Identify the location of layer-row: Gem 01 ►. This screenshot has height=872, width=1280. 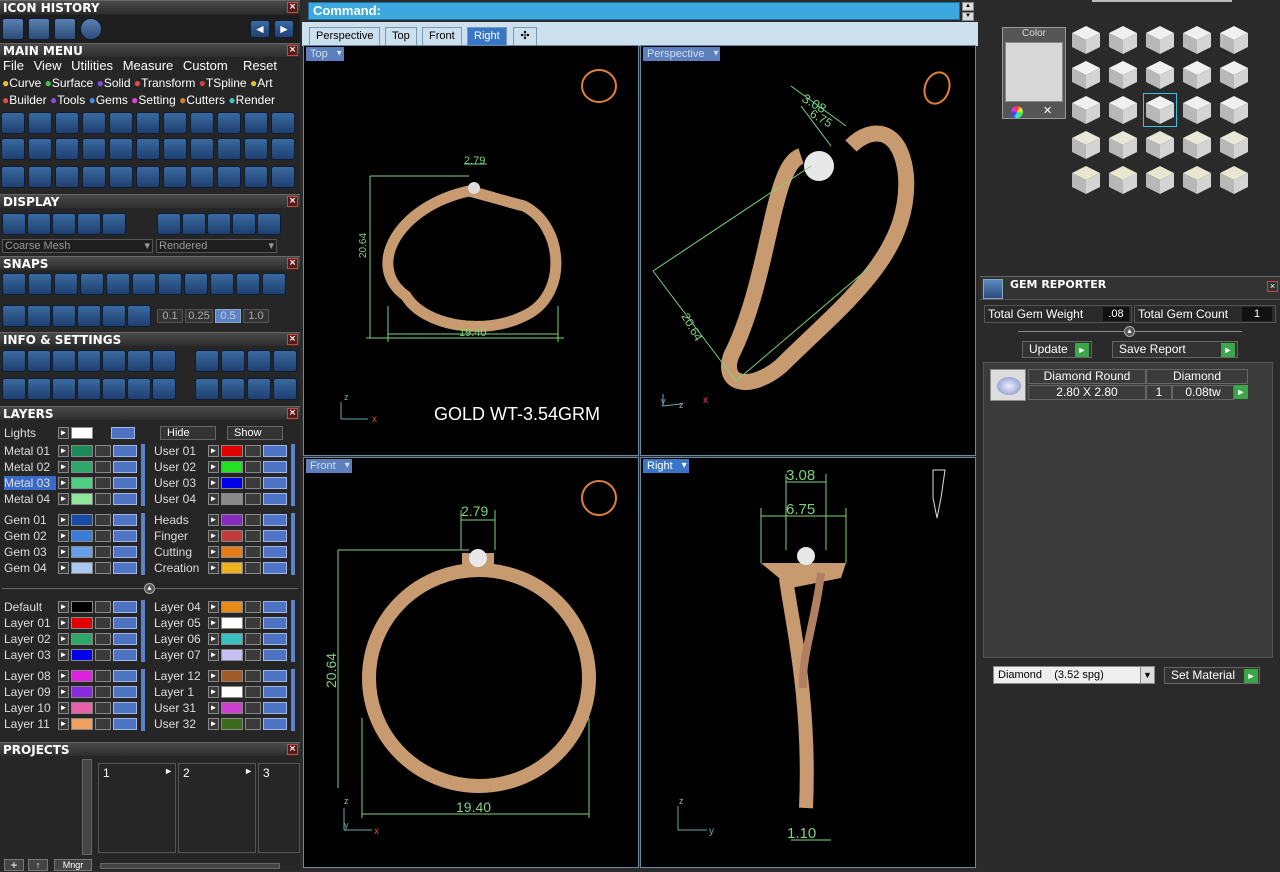
(74, 520).